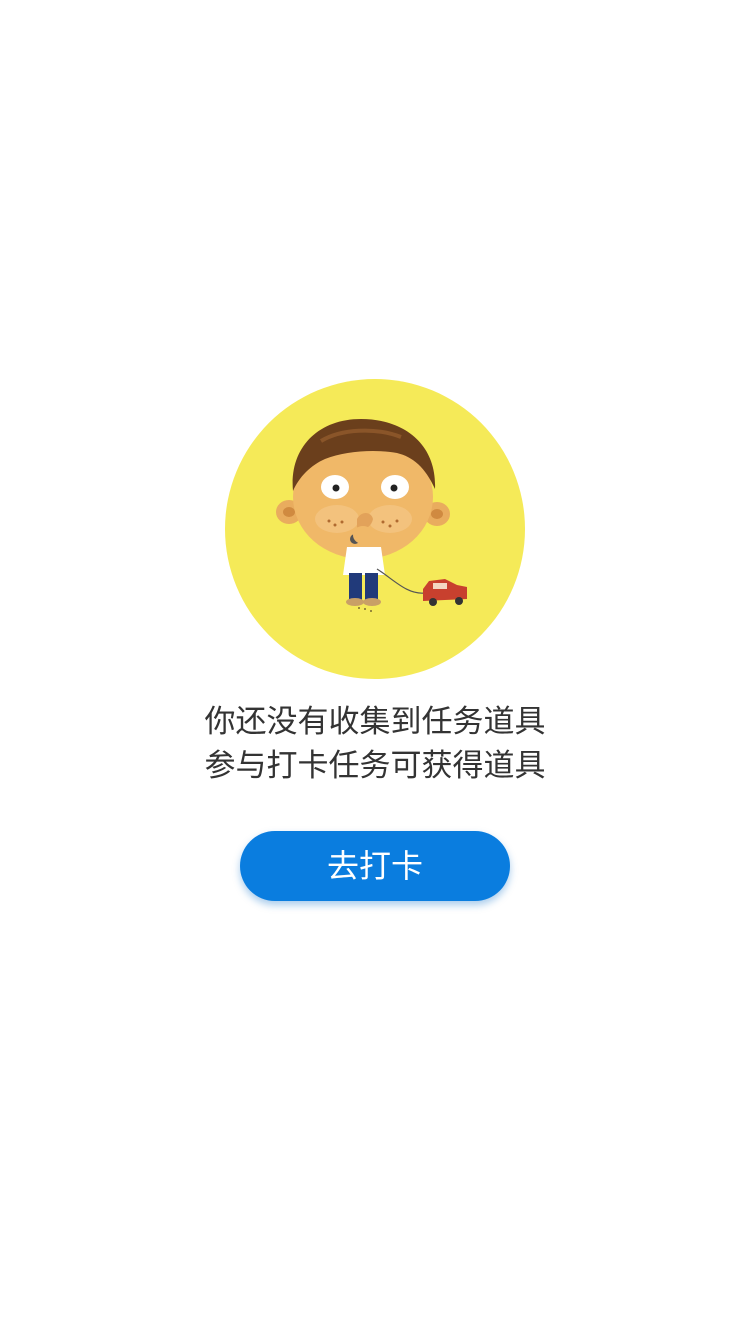 This screenshot has height=1334, width=750. I want to click on empty-state-message: 你还没有收集到任务道具 参与打卡任务可获得道具, so click(375, 744).